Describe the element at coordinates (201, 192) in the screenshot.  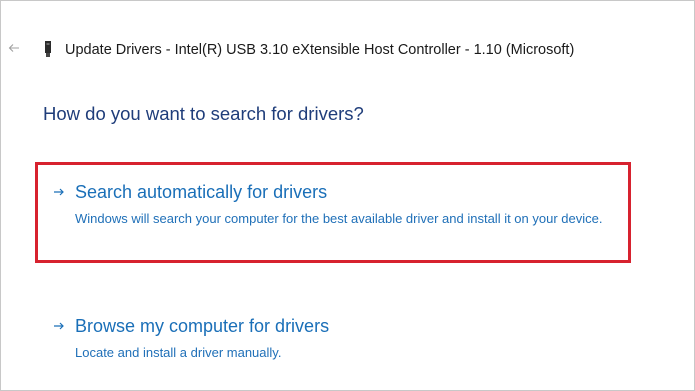
I see `option-title: Search automatically for drivers` at that location.